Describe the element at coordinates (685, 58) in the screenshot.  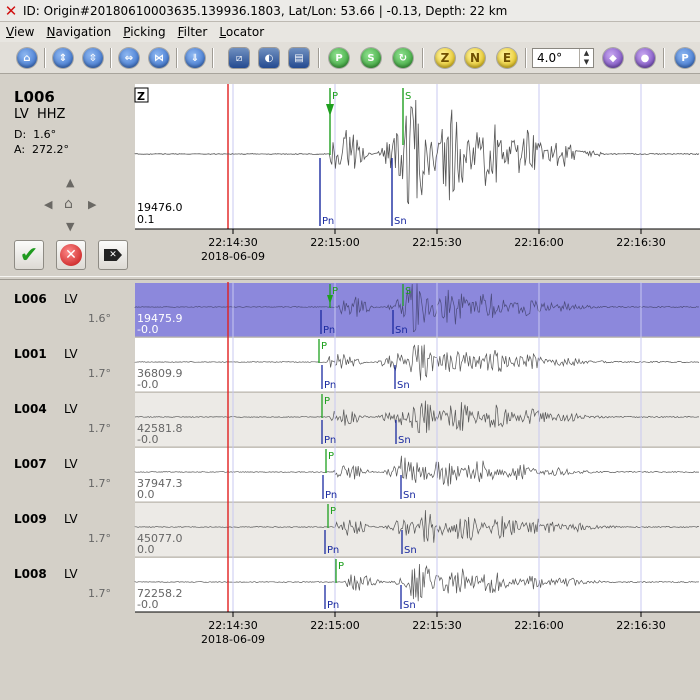
I see `pick-mode-button: P` at that location.